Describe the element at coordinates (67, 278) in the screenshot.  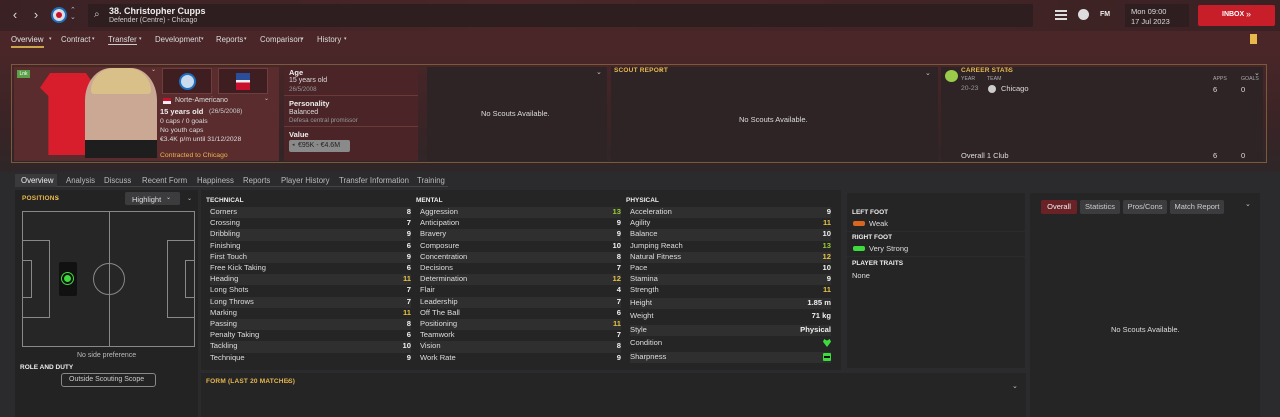
I see `position-dot` at that location.